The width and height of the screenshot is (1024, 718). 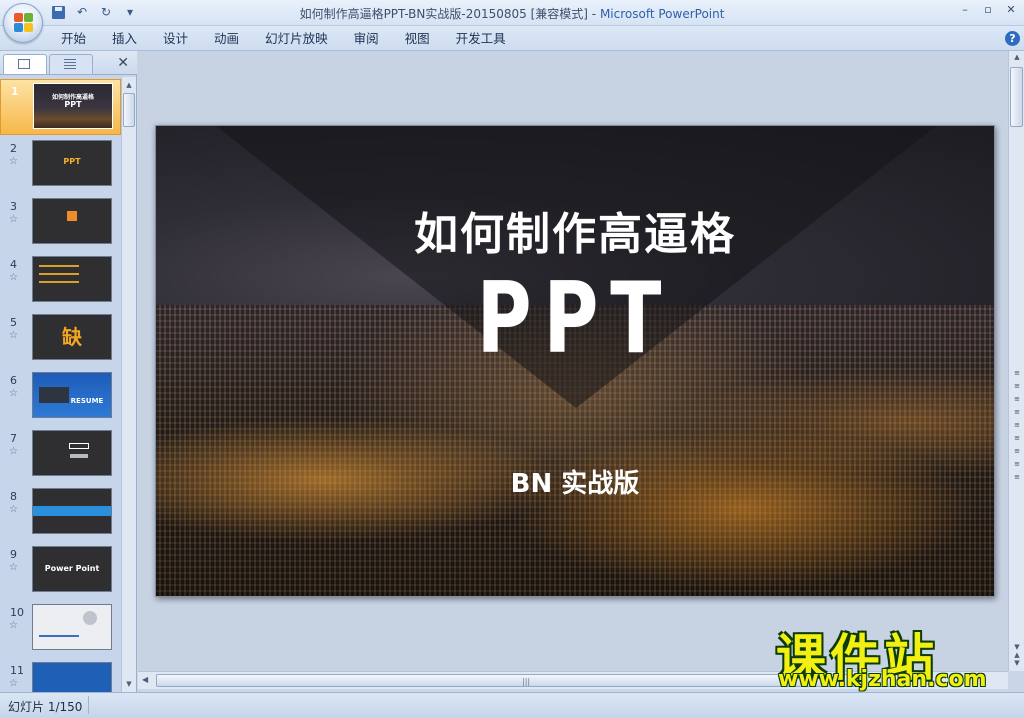 I want to click on slide-thumbnail-5: 5 ☆ 缺, so click(x=60, y=339).